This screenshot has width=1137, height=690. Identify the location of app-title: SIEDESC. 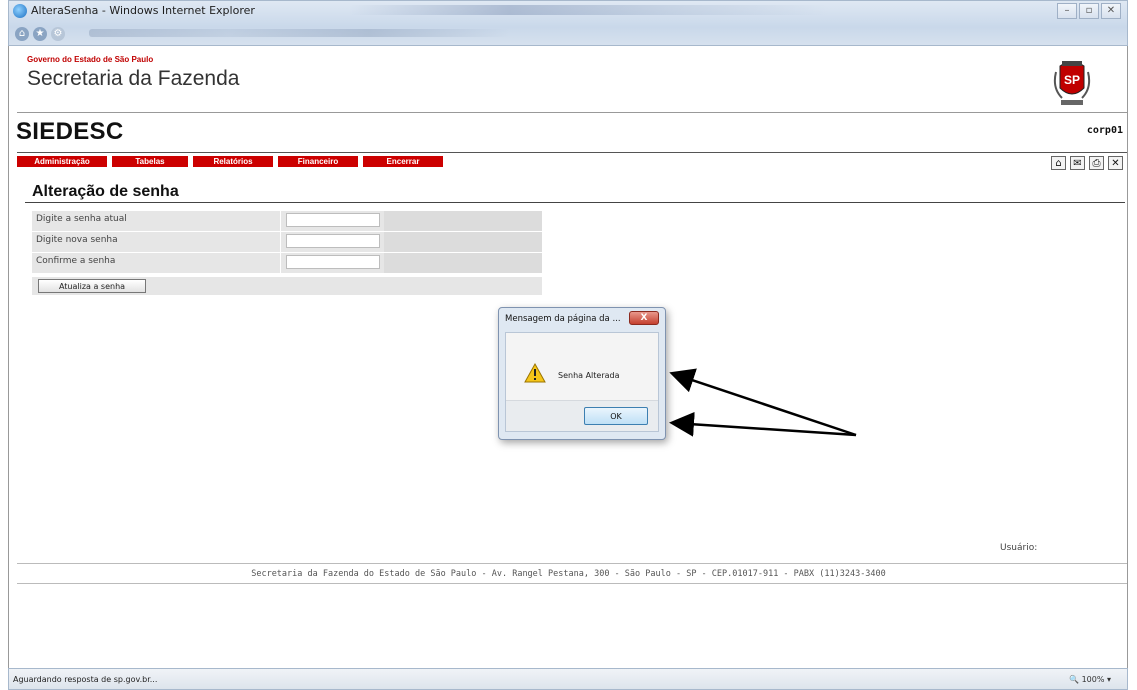
(70, 131).